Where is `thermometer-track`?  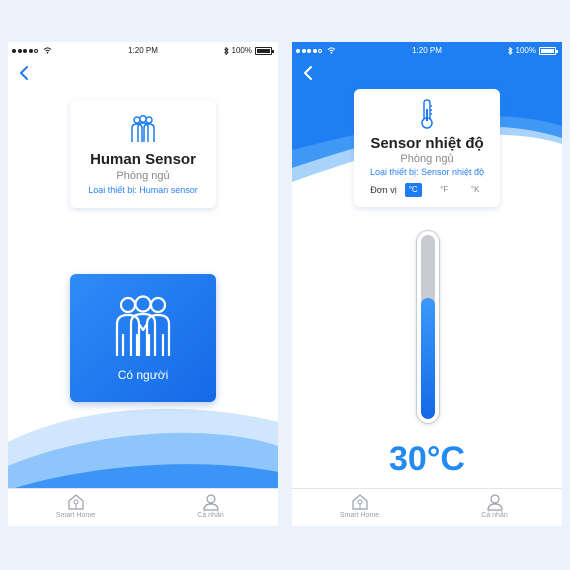
thermometer-track is located at coordinates (428, 327).